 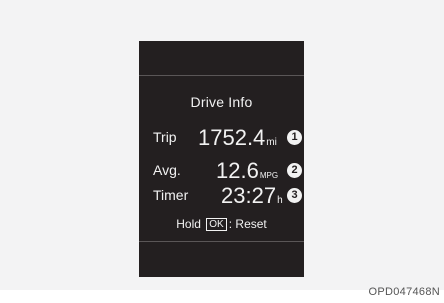 What do you see at coordinates (294, 170) in the screenshot?
I see `callout-marker-2: 2` at bounding box center [294, 170].